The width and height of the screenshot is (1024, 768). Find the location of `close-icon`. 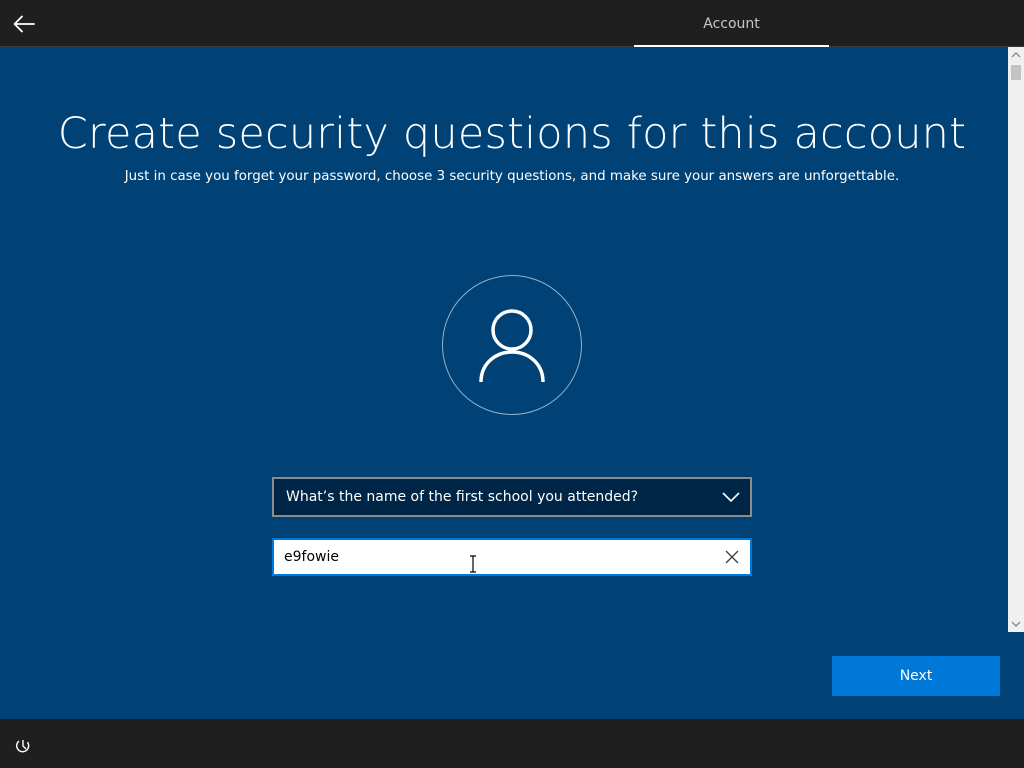

close-icon is located at coordinates (732, 557).